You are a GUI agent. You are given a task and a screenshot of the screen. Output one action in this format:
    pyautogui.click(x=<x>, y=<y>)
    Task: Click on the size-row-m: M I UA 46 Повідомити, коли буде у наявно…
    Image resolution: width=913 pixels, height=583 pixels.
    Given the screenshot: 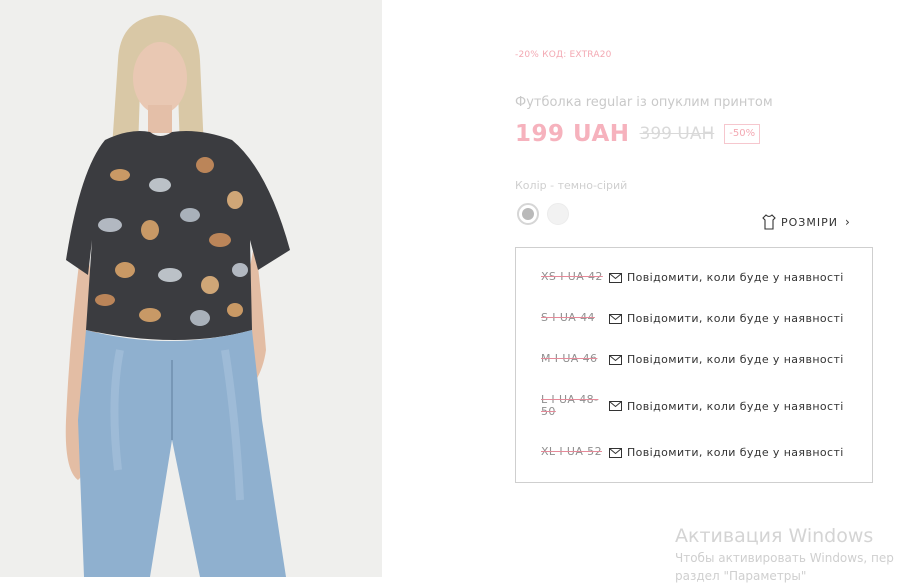 What is the action you would take?
    pyautogui.click(x=692, y=359)
    